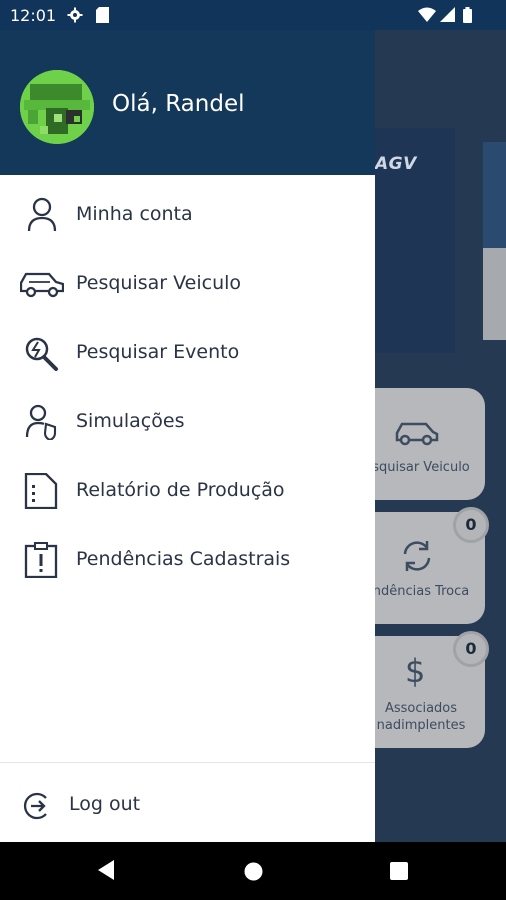  What do you see at coordinates (42, 215) in the screenshot?
I see `person-icon` at bounding box center [42, 215].